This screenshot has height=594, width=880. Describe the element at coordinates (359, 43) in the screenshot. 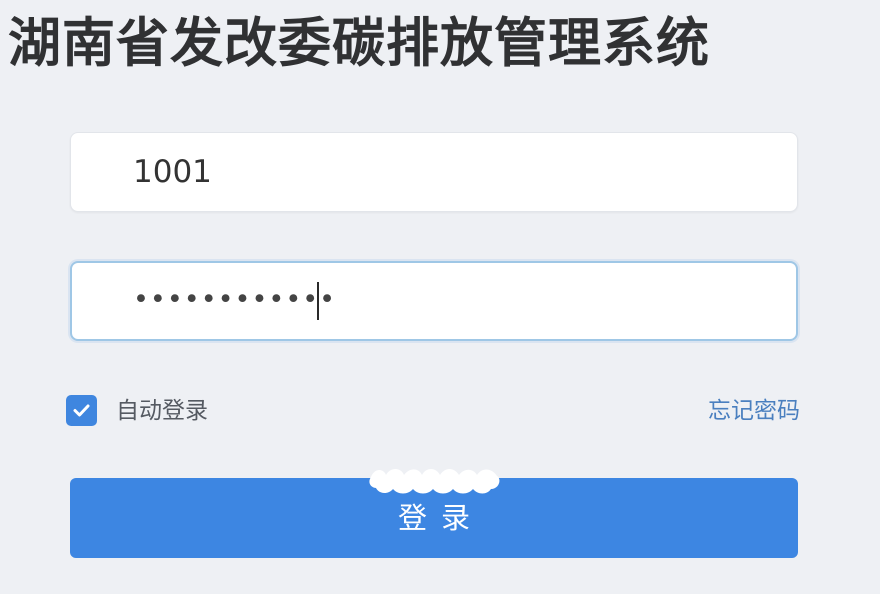

I see `page-title: 湖南省发改委碳排放管理系统` at that location.